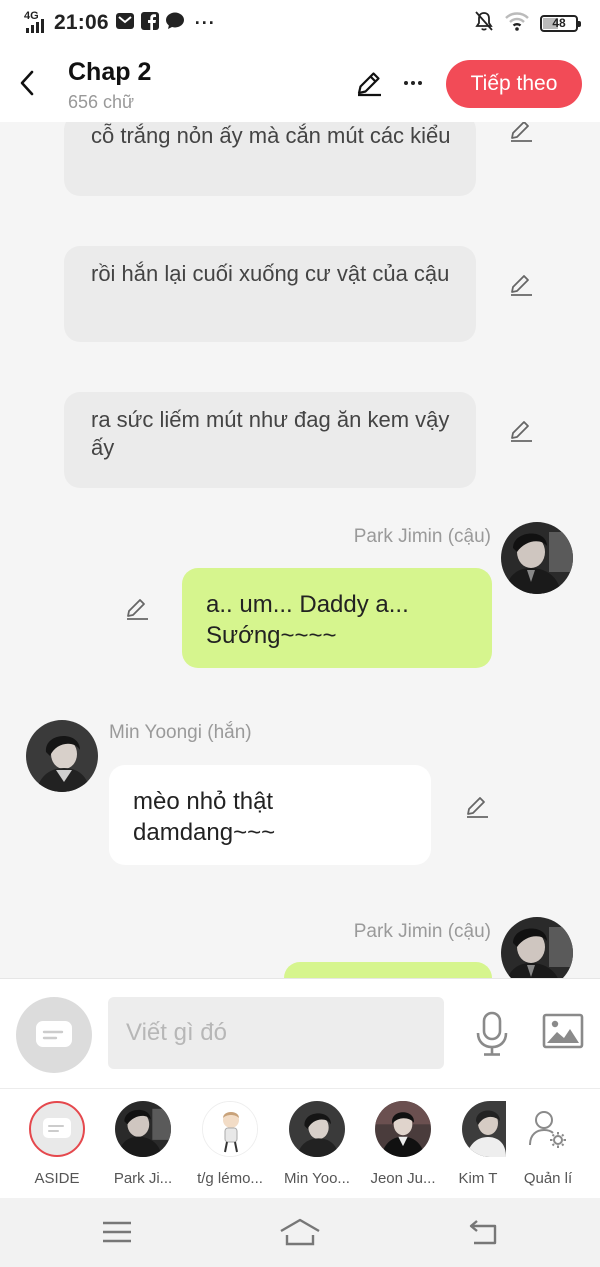  I want to click on menu-icon, so click(117, 1232).